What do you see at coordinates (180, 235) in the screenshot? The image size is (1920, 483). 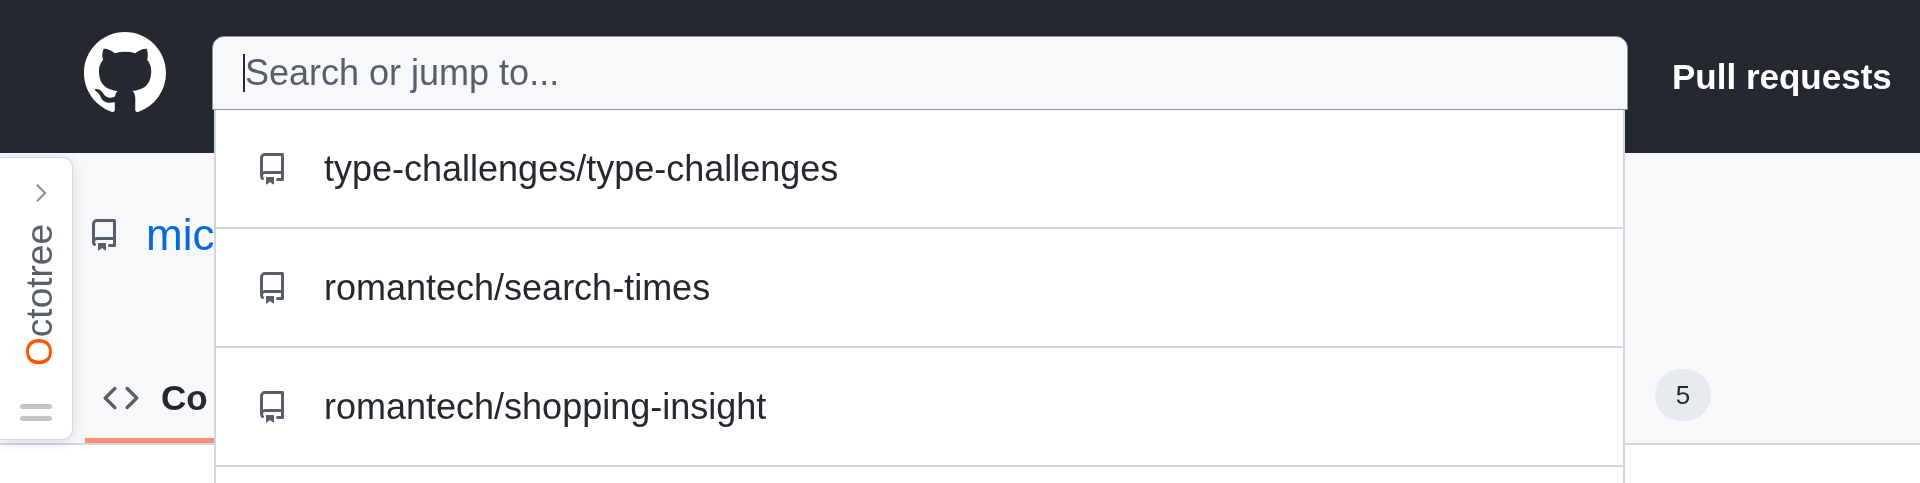 I see `repo-name-link: mic` at bounding box center [180, 235].